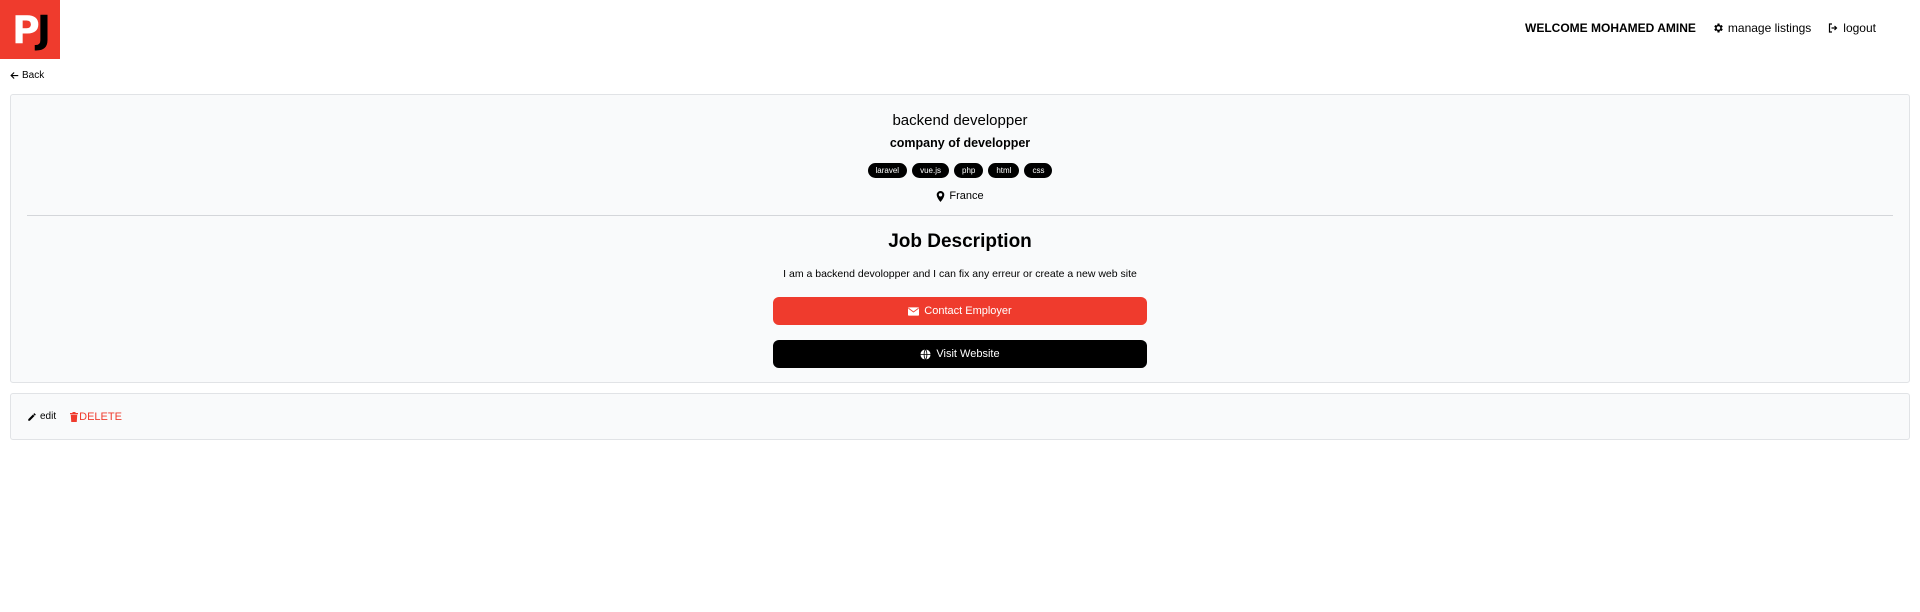 This screenshot has height=612, width=1920. What do you see at coordinates (32, 416) in the screenshot?
I see `pencil-icon` at bounding box center [32, 416].